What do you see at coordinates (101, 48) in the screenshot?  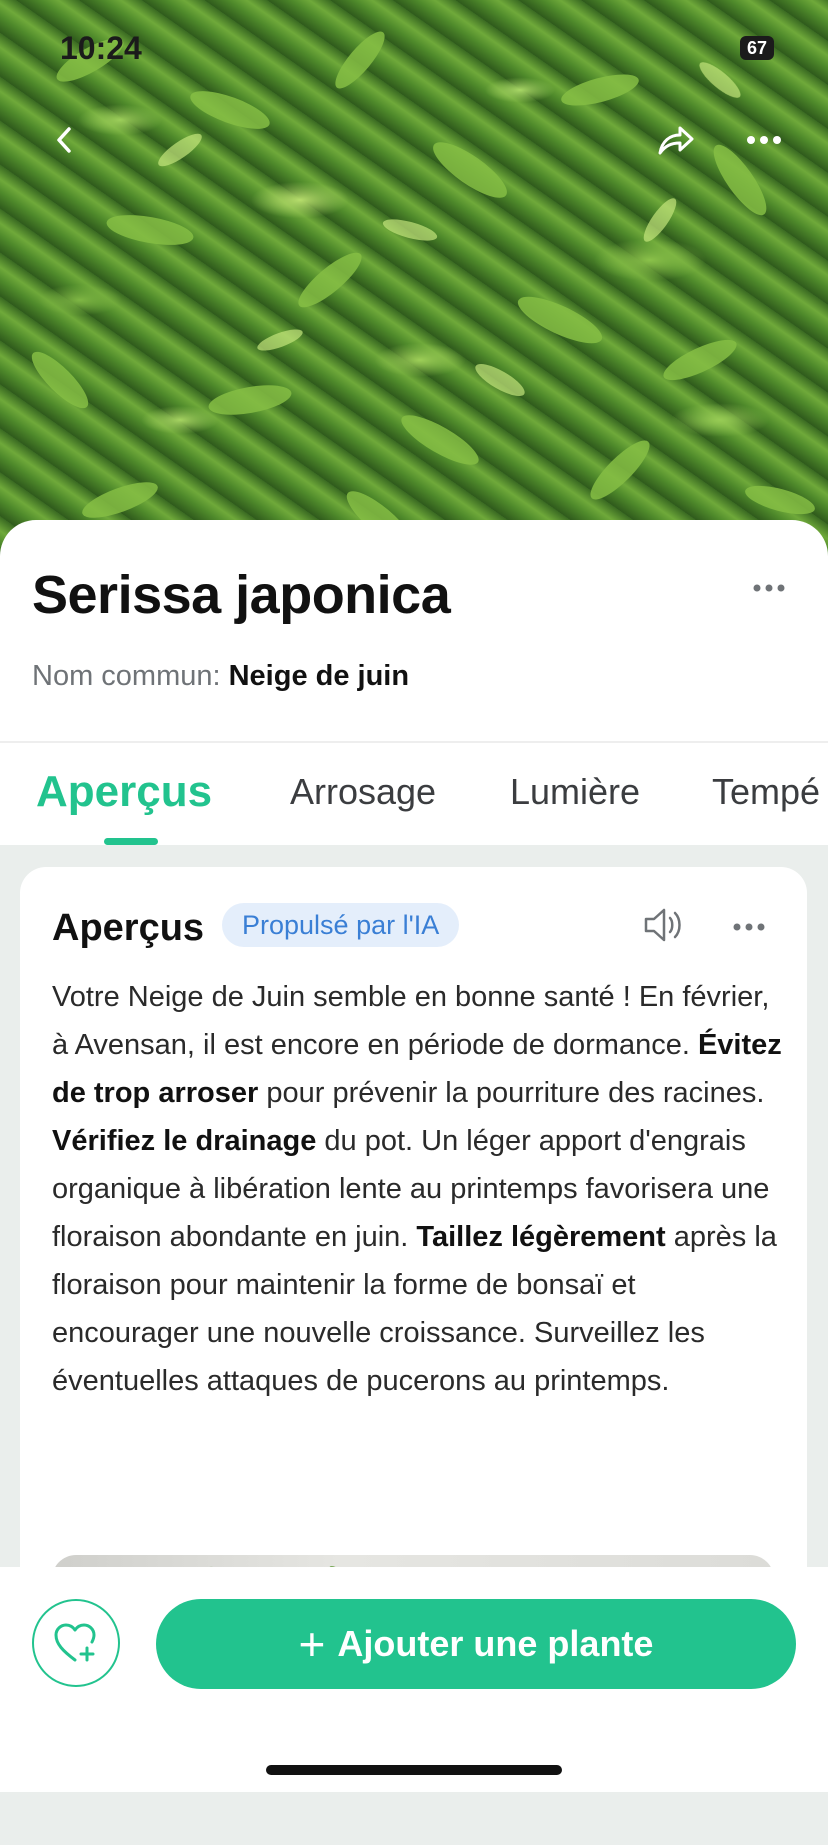 I see `status-time: 10:24` at bounding box center [101, 48].